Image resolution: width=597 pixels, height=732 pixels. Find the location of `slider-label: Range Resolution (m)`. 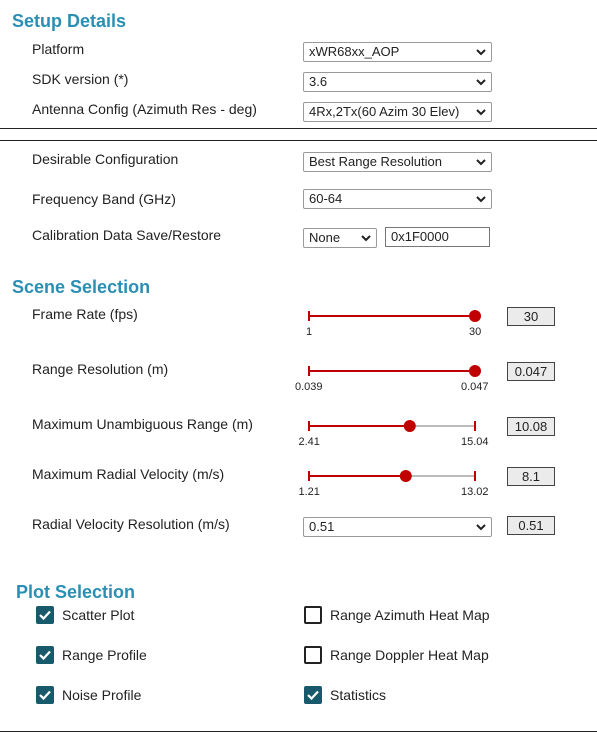

slider-label: Range Resolution (m) is located at coordinates (100, 369).